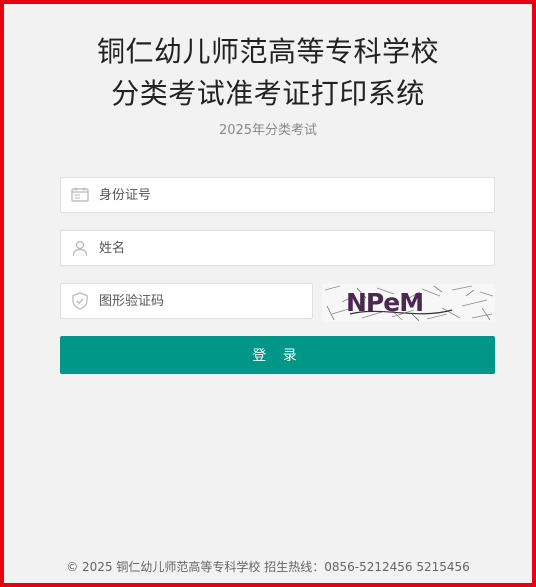 Image resolution: width=536 pixels, height=587 pixels. I want to click on user-icon, so click(80, 248).